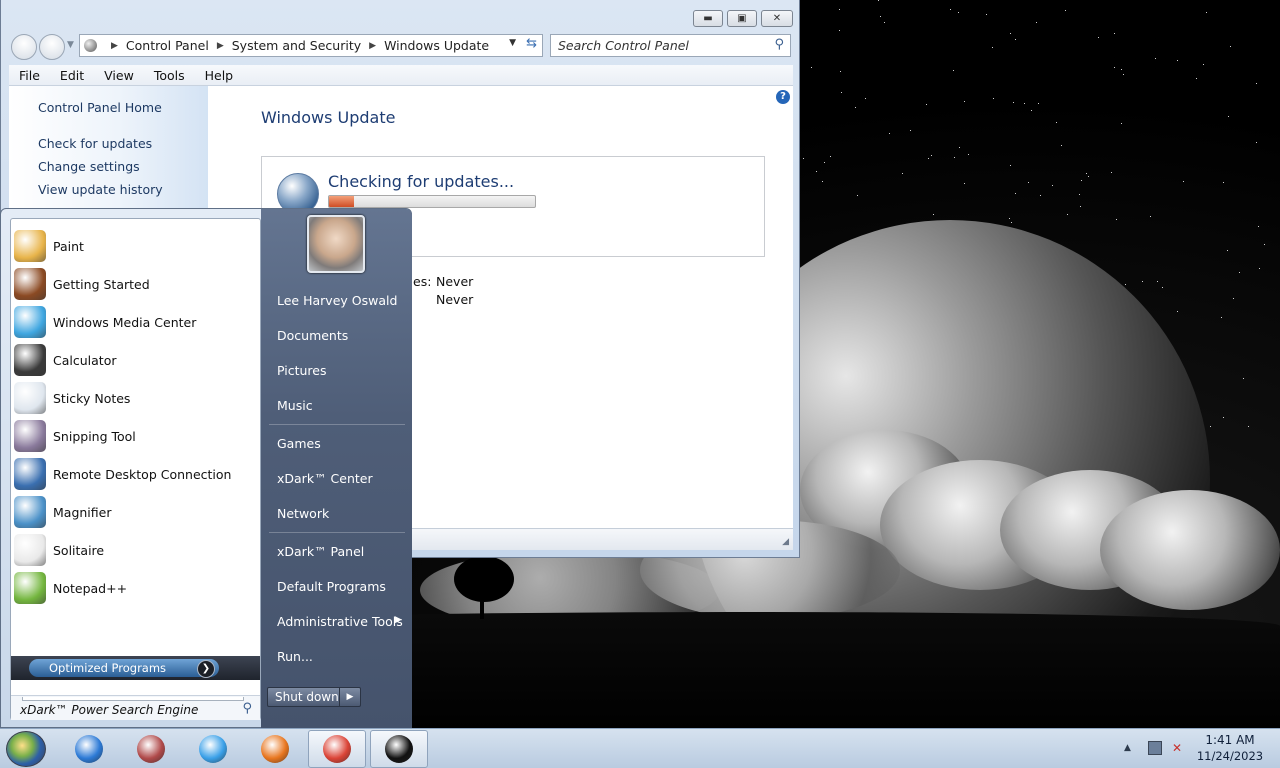  What do you see at coordinates (785, 542) in the screenshot?
I see `resize-grip-icon: ◢` at bounding box center [785, 542].